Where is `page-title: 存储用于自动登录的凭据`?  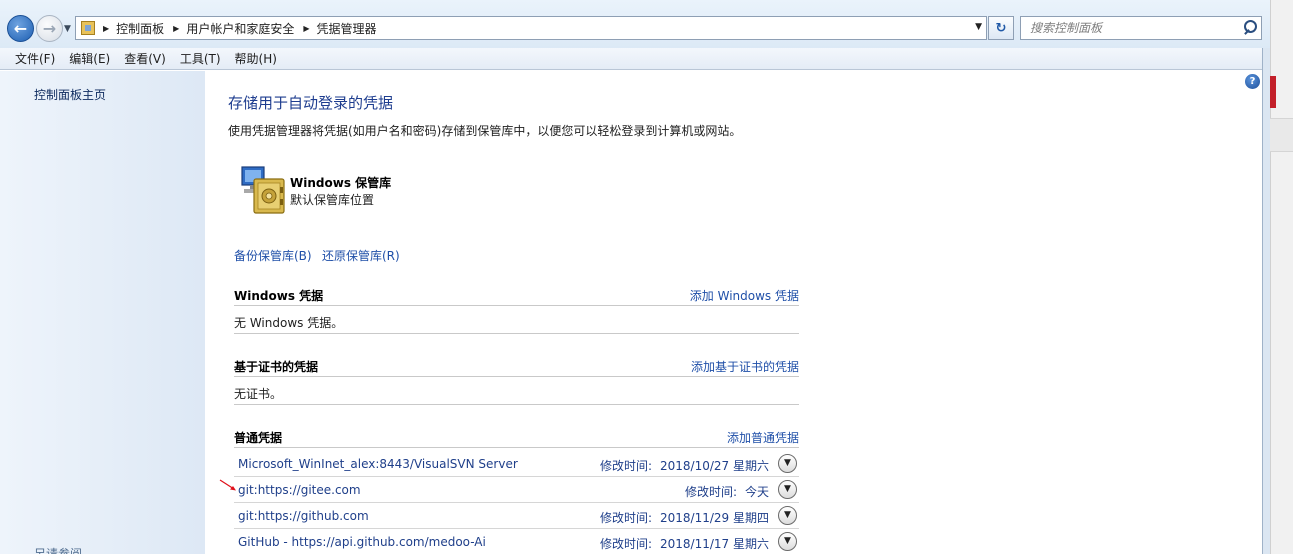
page-title: 存储用于自动登录的凭据 is located at coordinates (311, 103).